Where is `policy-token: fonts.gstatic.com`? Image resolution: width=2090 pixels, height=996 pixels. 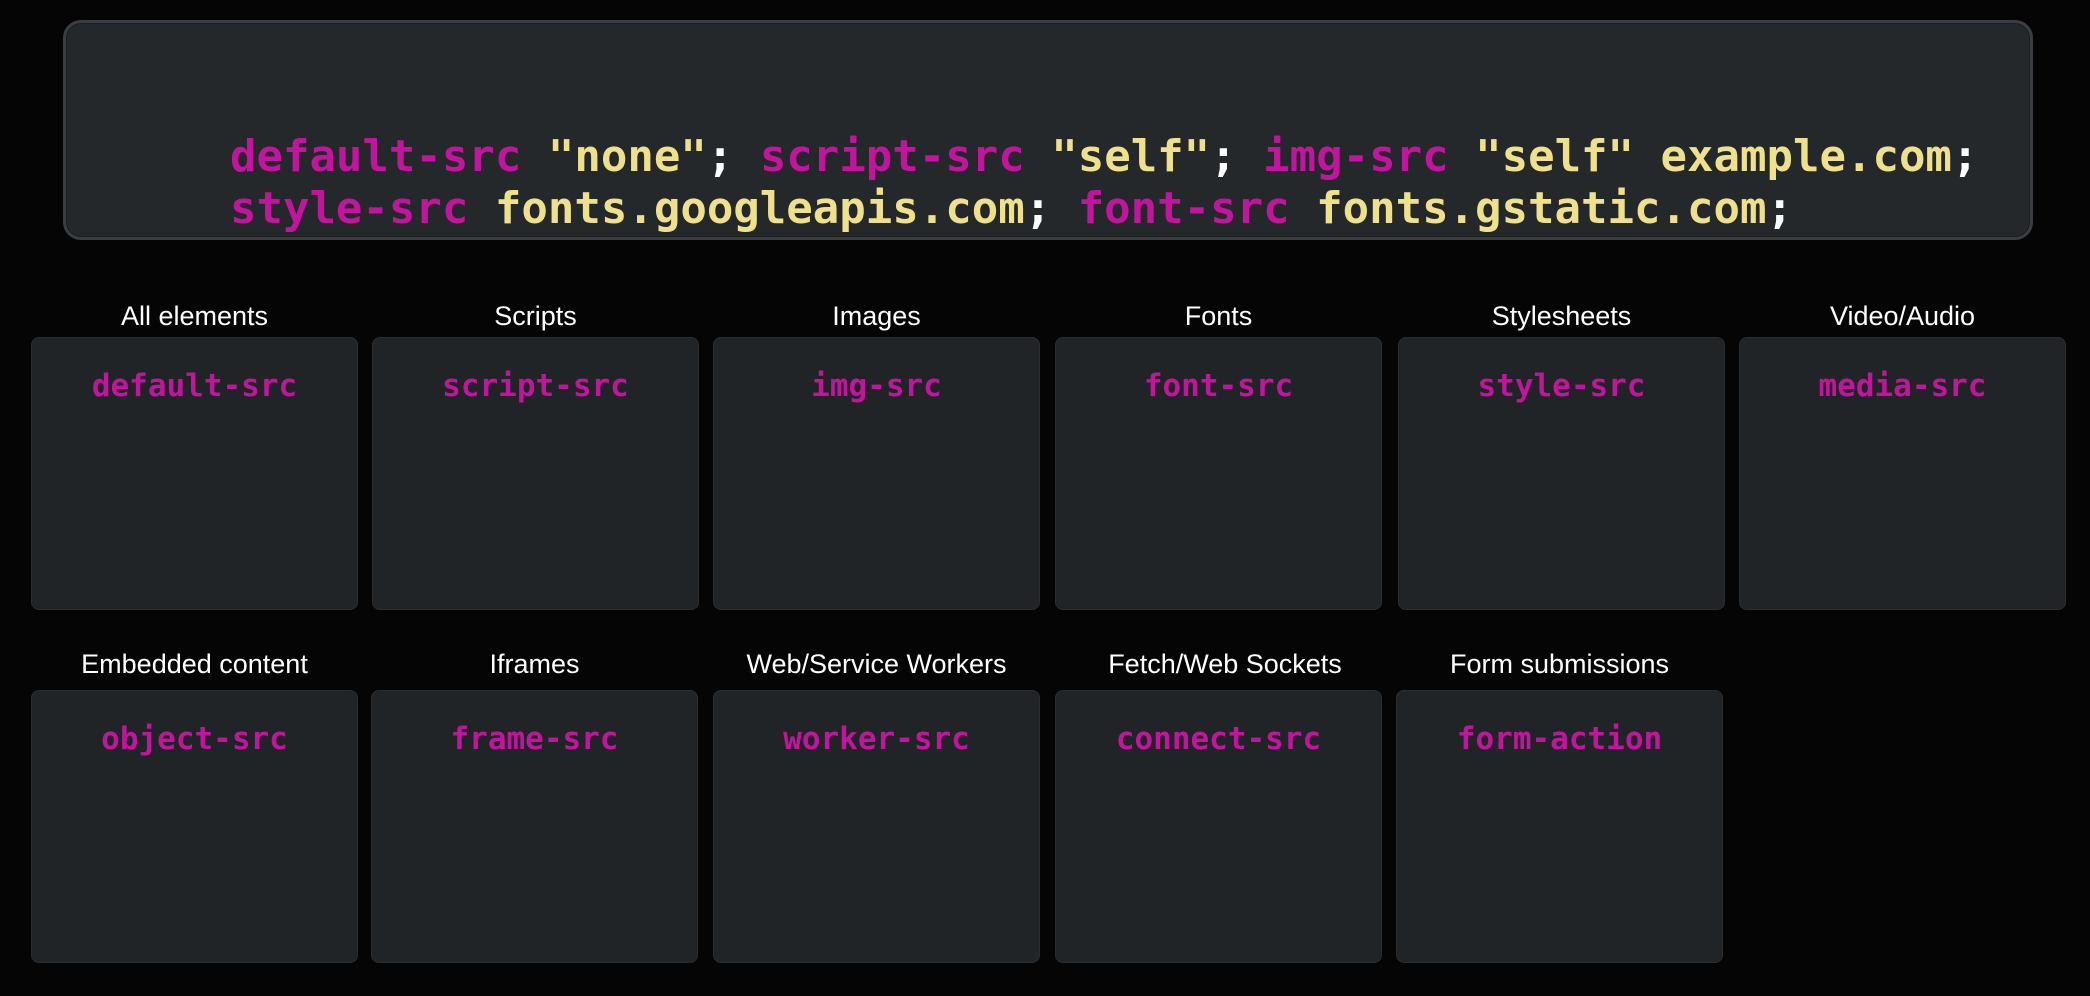
policy-token: fonts.gstatic.com is located at coordinates (1541, 208).